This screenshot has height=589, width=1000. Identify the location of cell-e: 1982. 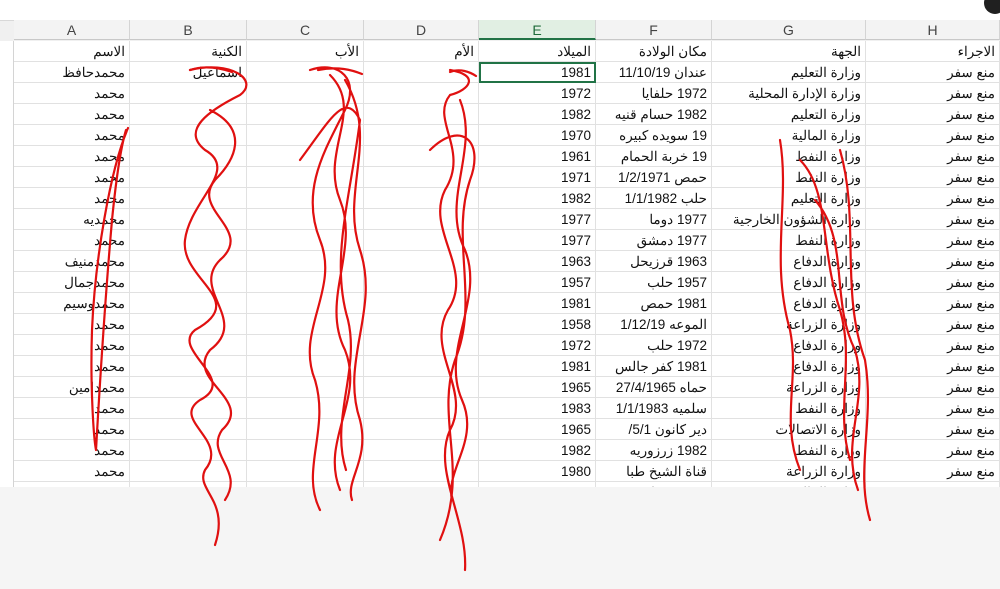
(537, 450).